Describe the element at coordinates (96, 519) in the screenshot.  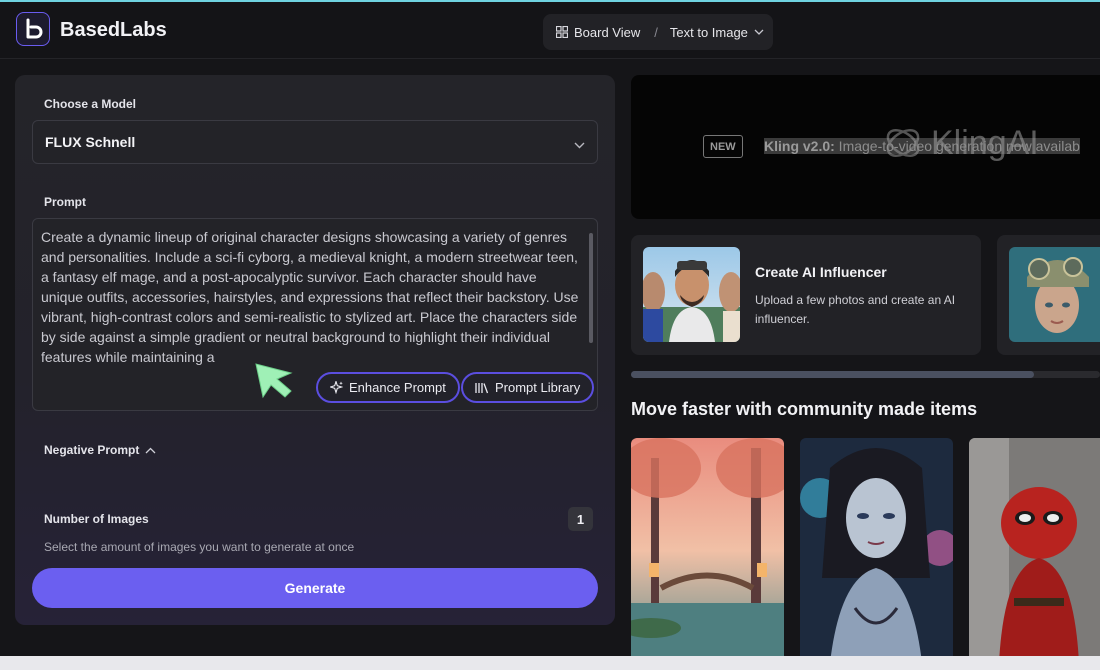
I see `number-of-images-label: Number of Images` at that location.